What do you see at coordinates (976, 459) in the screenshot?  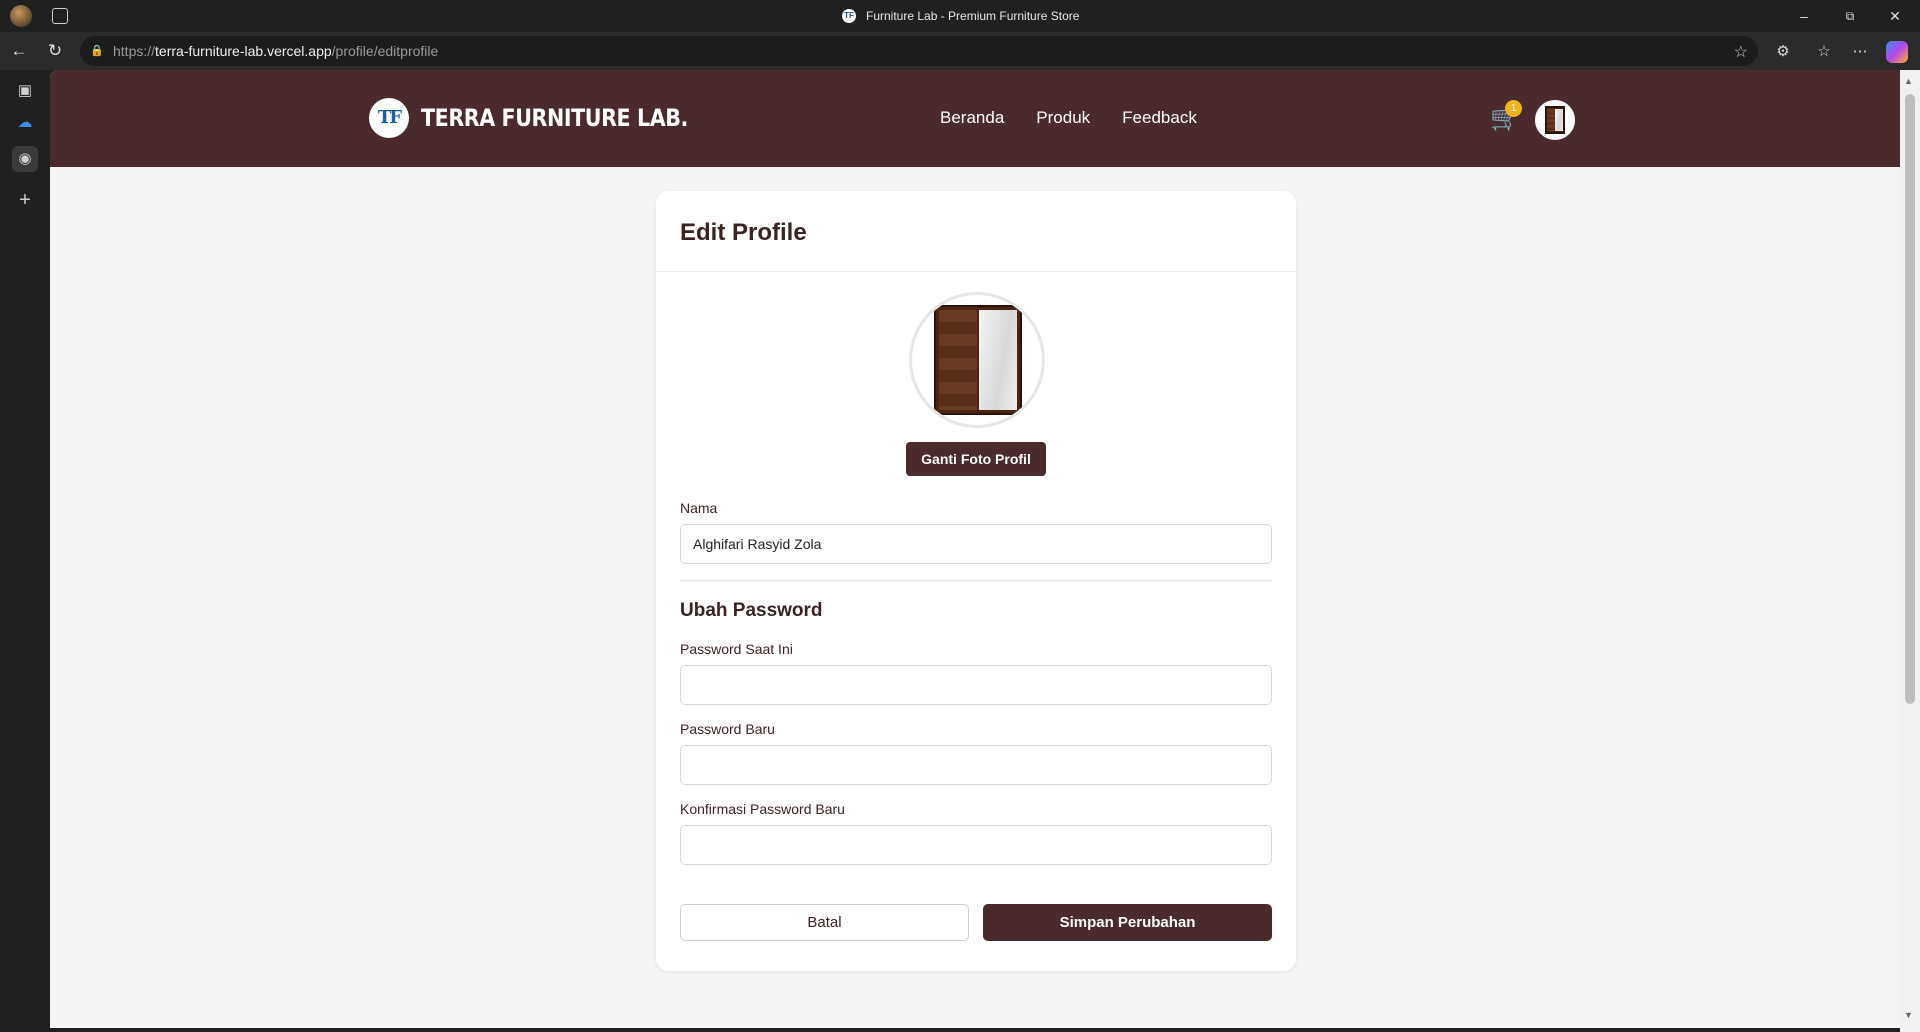 I see `change-photo-button: Ganti Foto Profil` at bounding box center [976, 459].